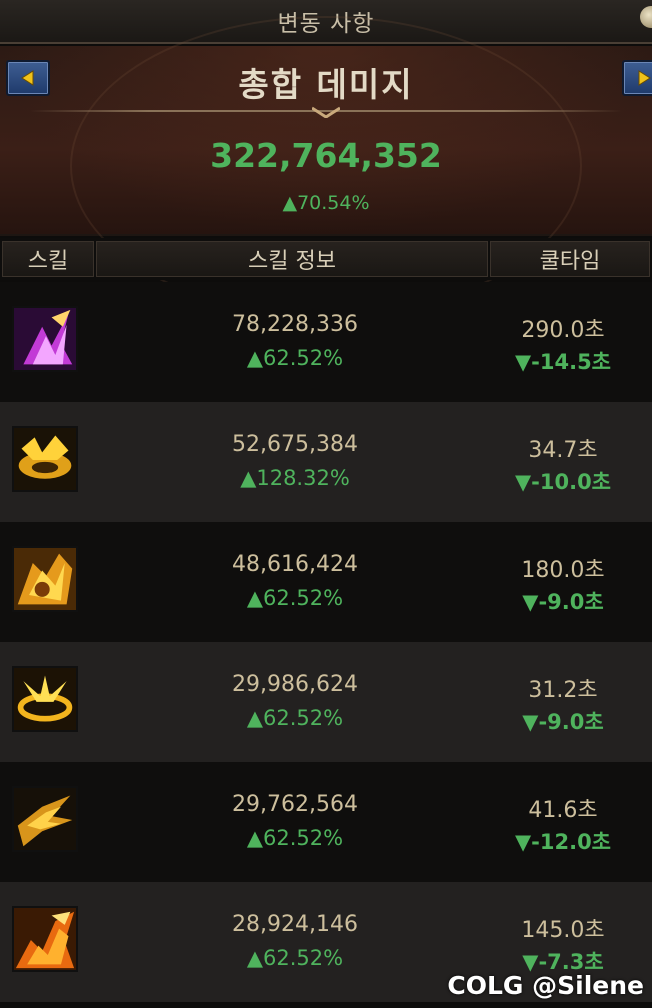 The image size is (652, 1008). What do you see at coordinates (295, 478) in the screenshot?
I see `skill-damage-change: ▲128.32%` at bounding box center [295, 478].